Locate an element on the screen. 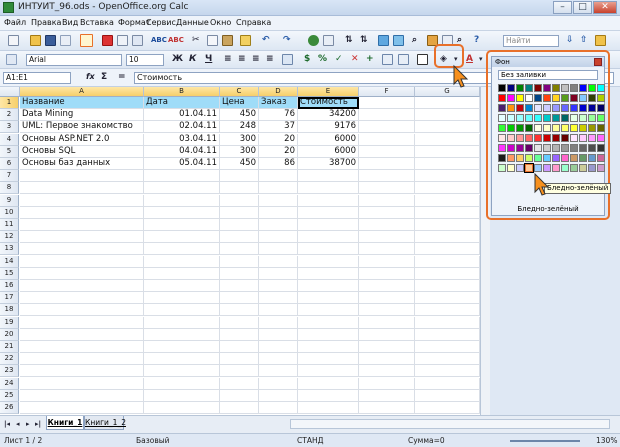 The height and width of the screenshot is (447, 620). menu-edit: Правка is located at coordinates (46, 22).